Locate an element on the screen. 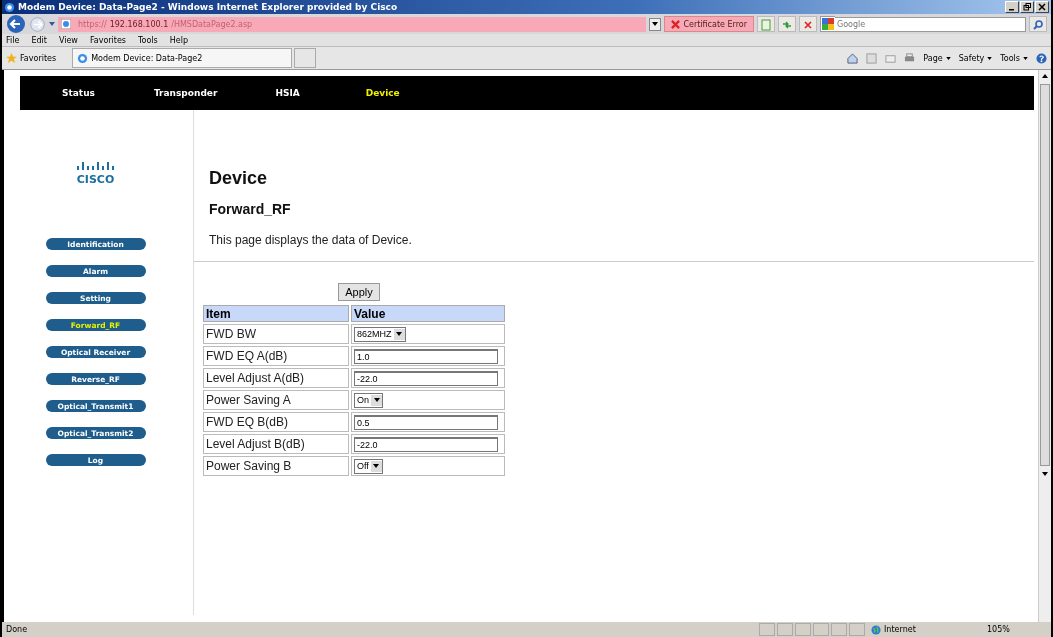 The image size is (1053, 637). restore-button is located at coordinates (1027, 7).